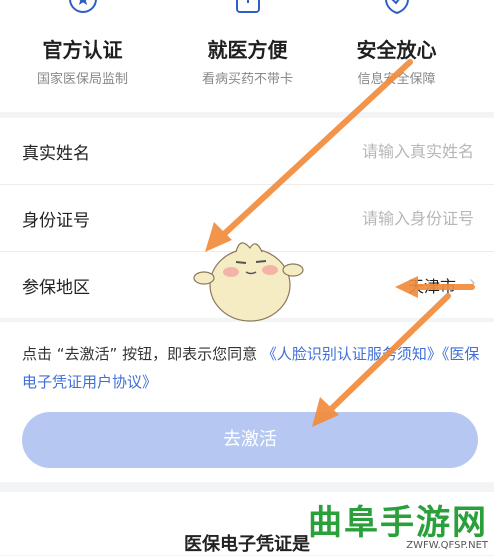 The height and width of the screenshot is (556, 494). I want to click on id-number-input, so click(364, 218).